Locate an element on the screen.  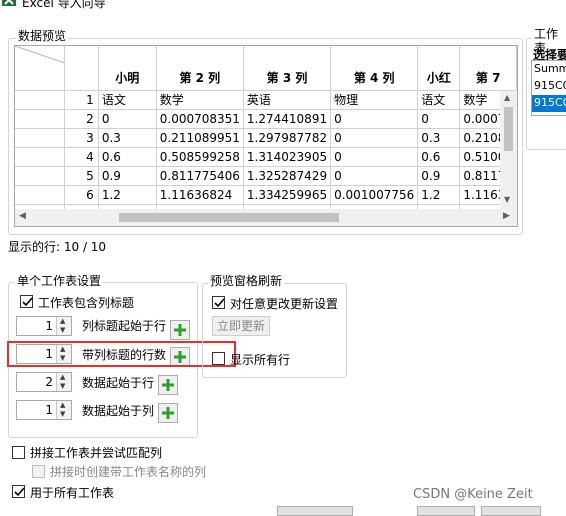
row-number: 3 is located at coordinates (81, 138).